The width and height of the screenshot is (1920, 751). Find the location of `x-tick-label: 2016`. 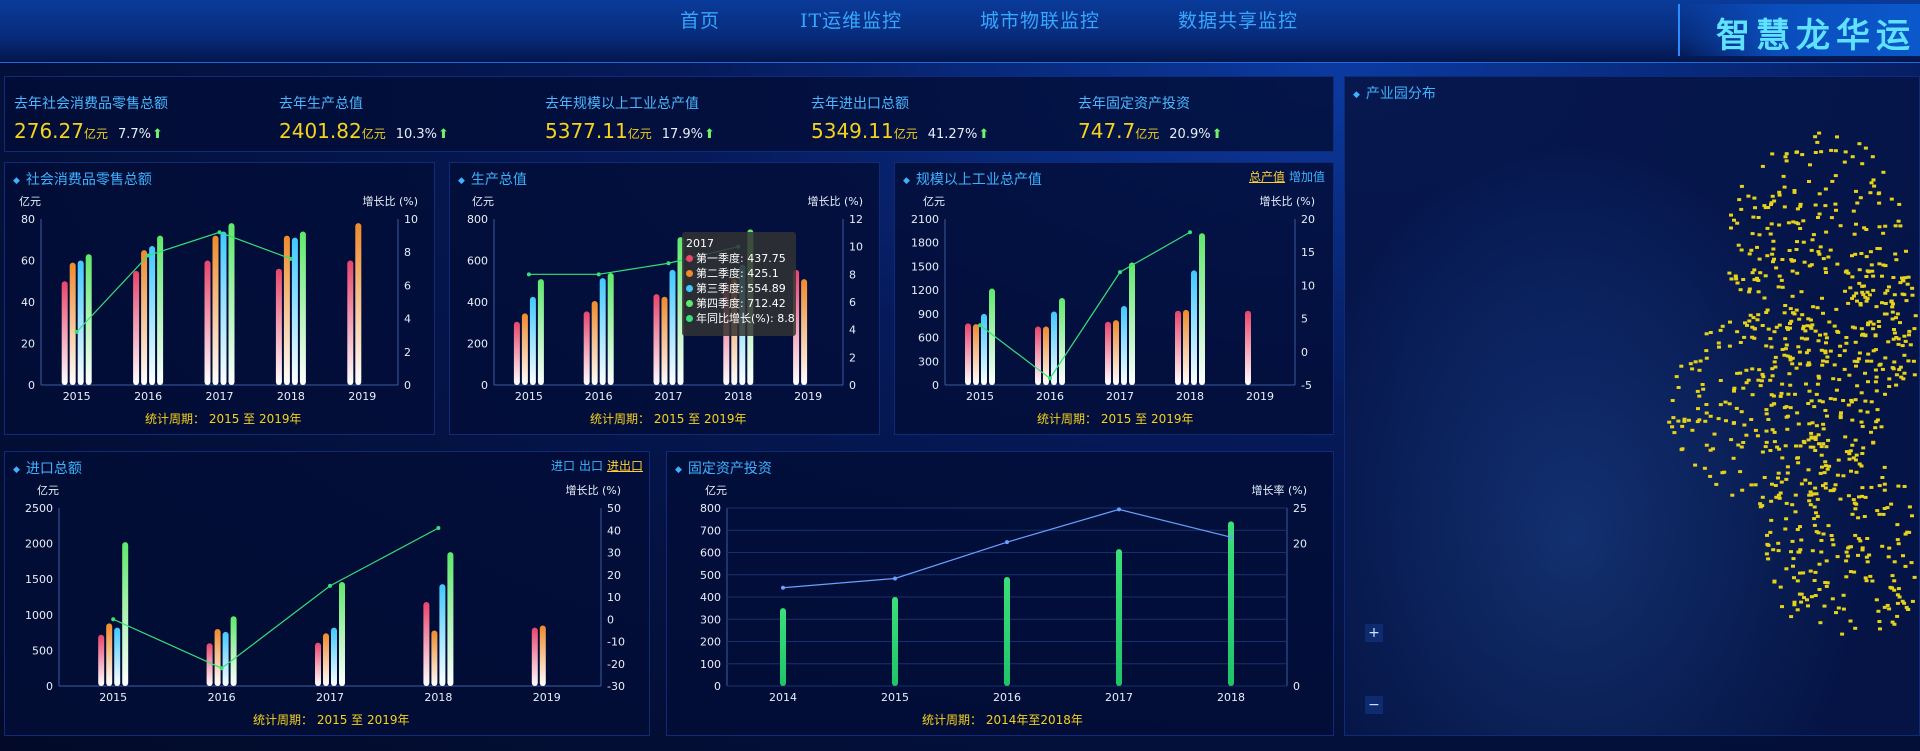

x-tick-label: 2016 is located at coordinates (1050, 396).